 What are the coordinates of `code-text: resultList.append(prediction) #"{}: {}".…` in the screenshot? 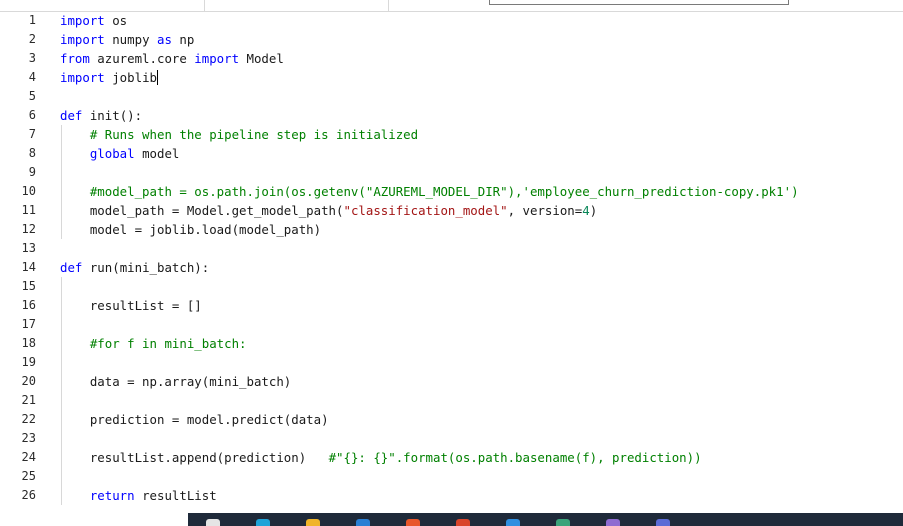 It's located at (381, 457).